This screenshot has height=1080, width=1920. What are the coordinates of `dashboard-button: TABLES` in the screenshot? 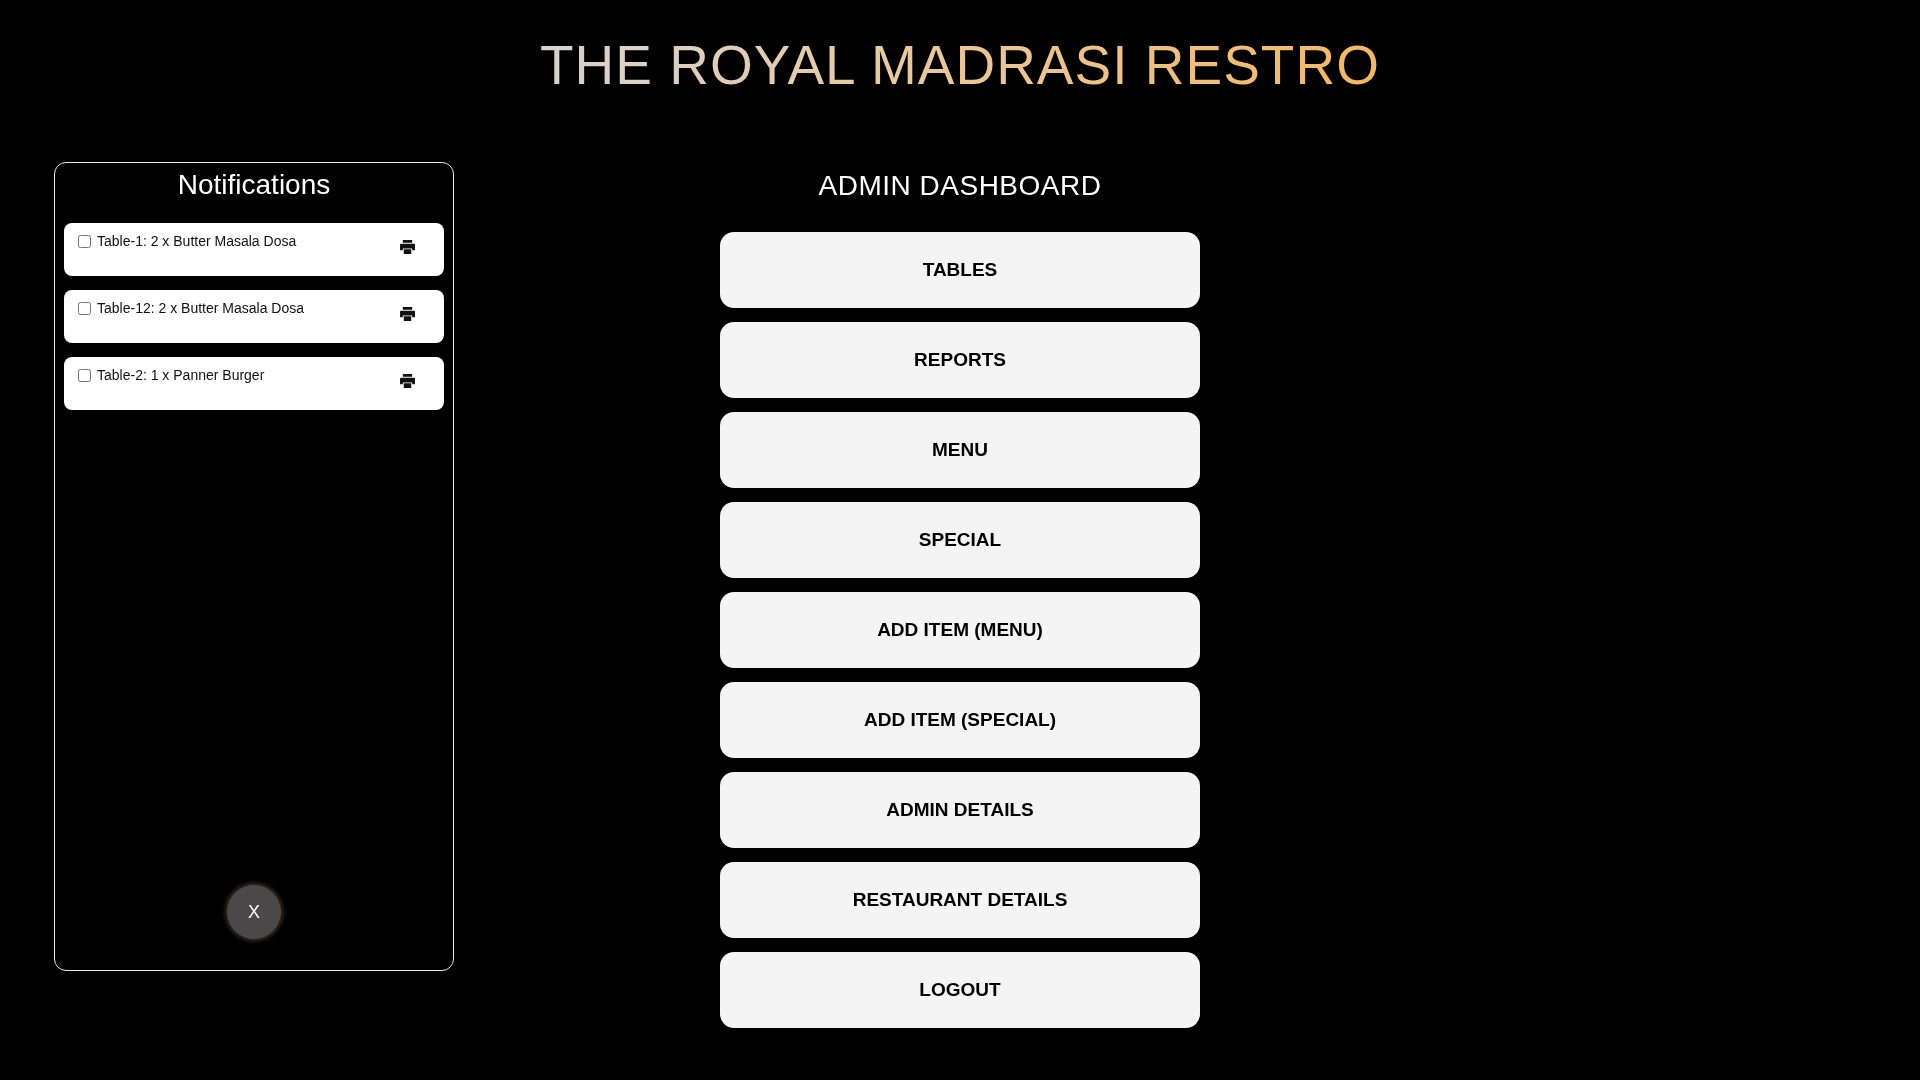 It's located at (960, 270).